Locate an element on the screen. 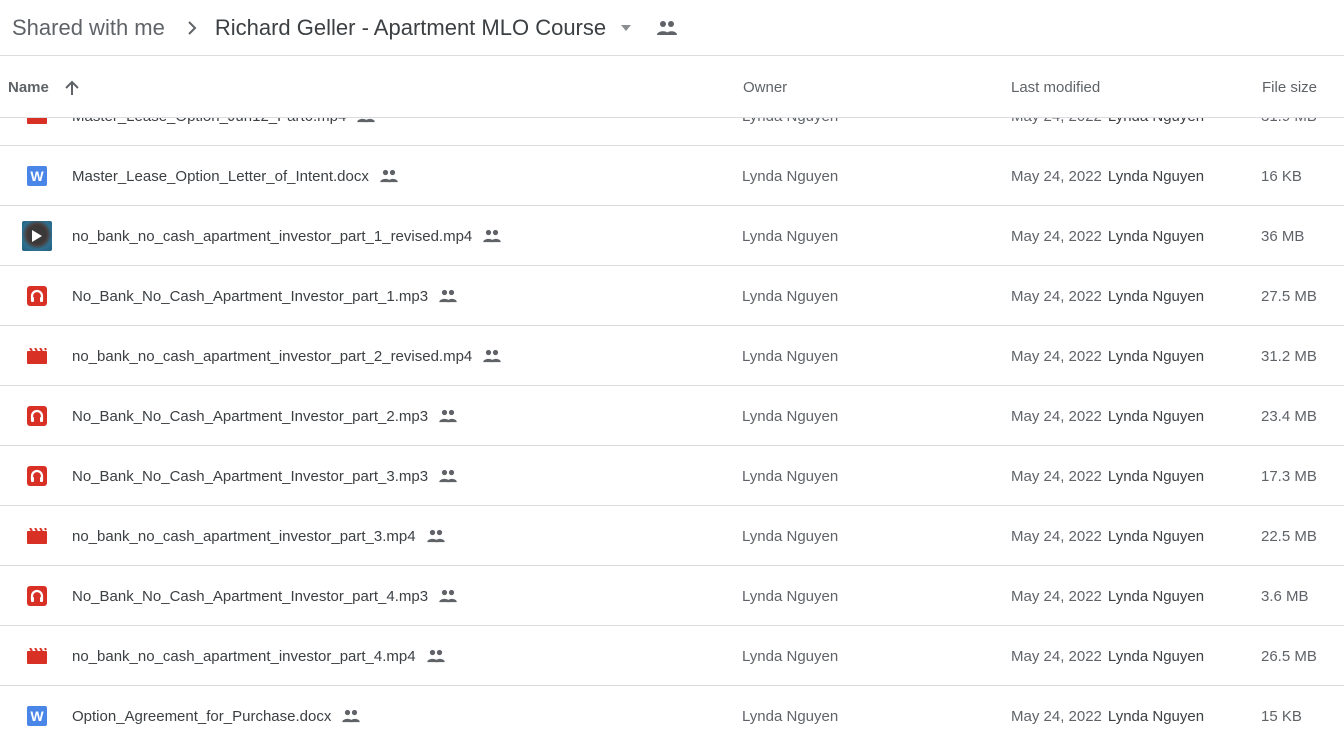 The height and width of the screenshot is (741, 1344). arrow-up-icon is located at coordinates (72, 88).